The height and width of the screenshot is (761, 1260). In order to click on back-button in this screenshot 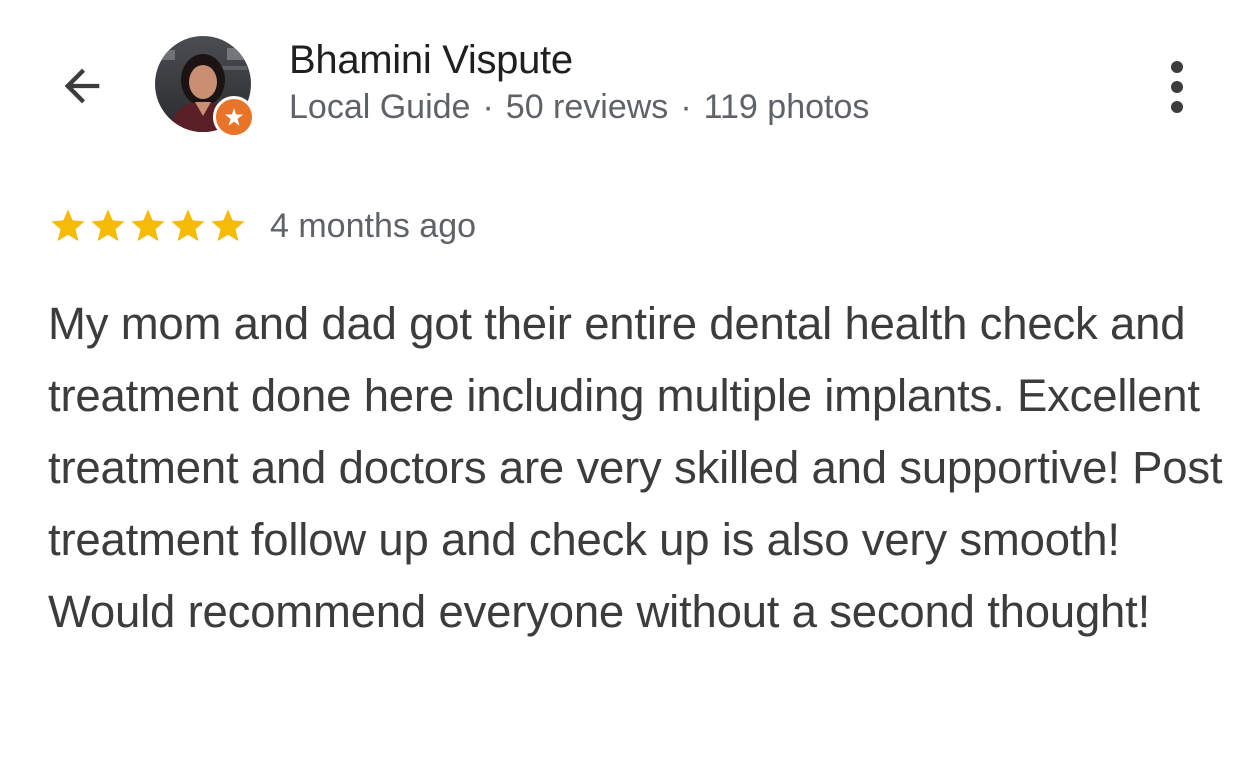, I will do `click(82, 86)`.